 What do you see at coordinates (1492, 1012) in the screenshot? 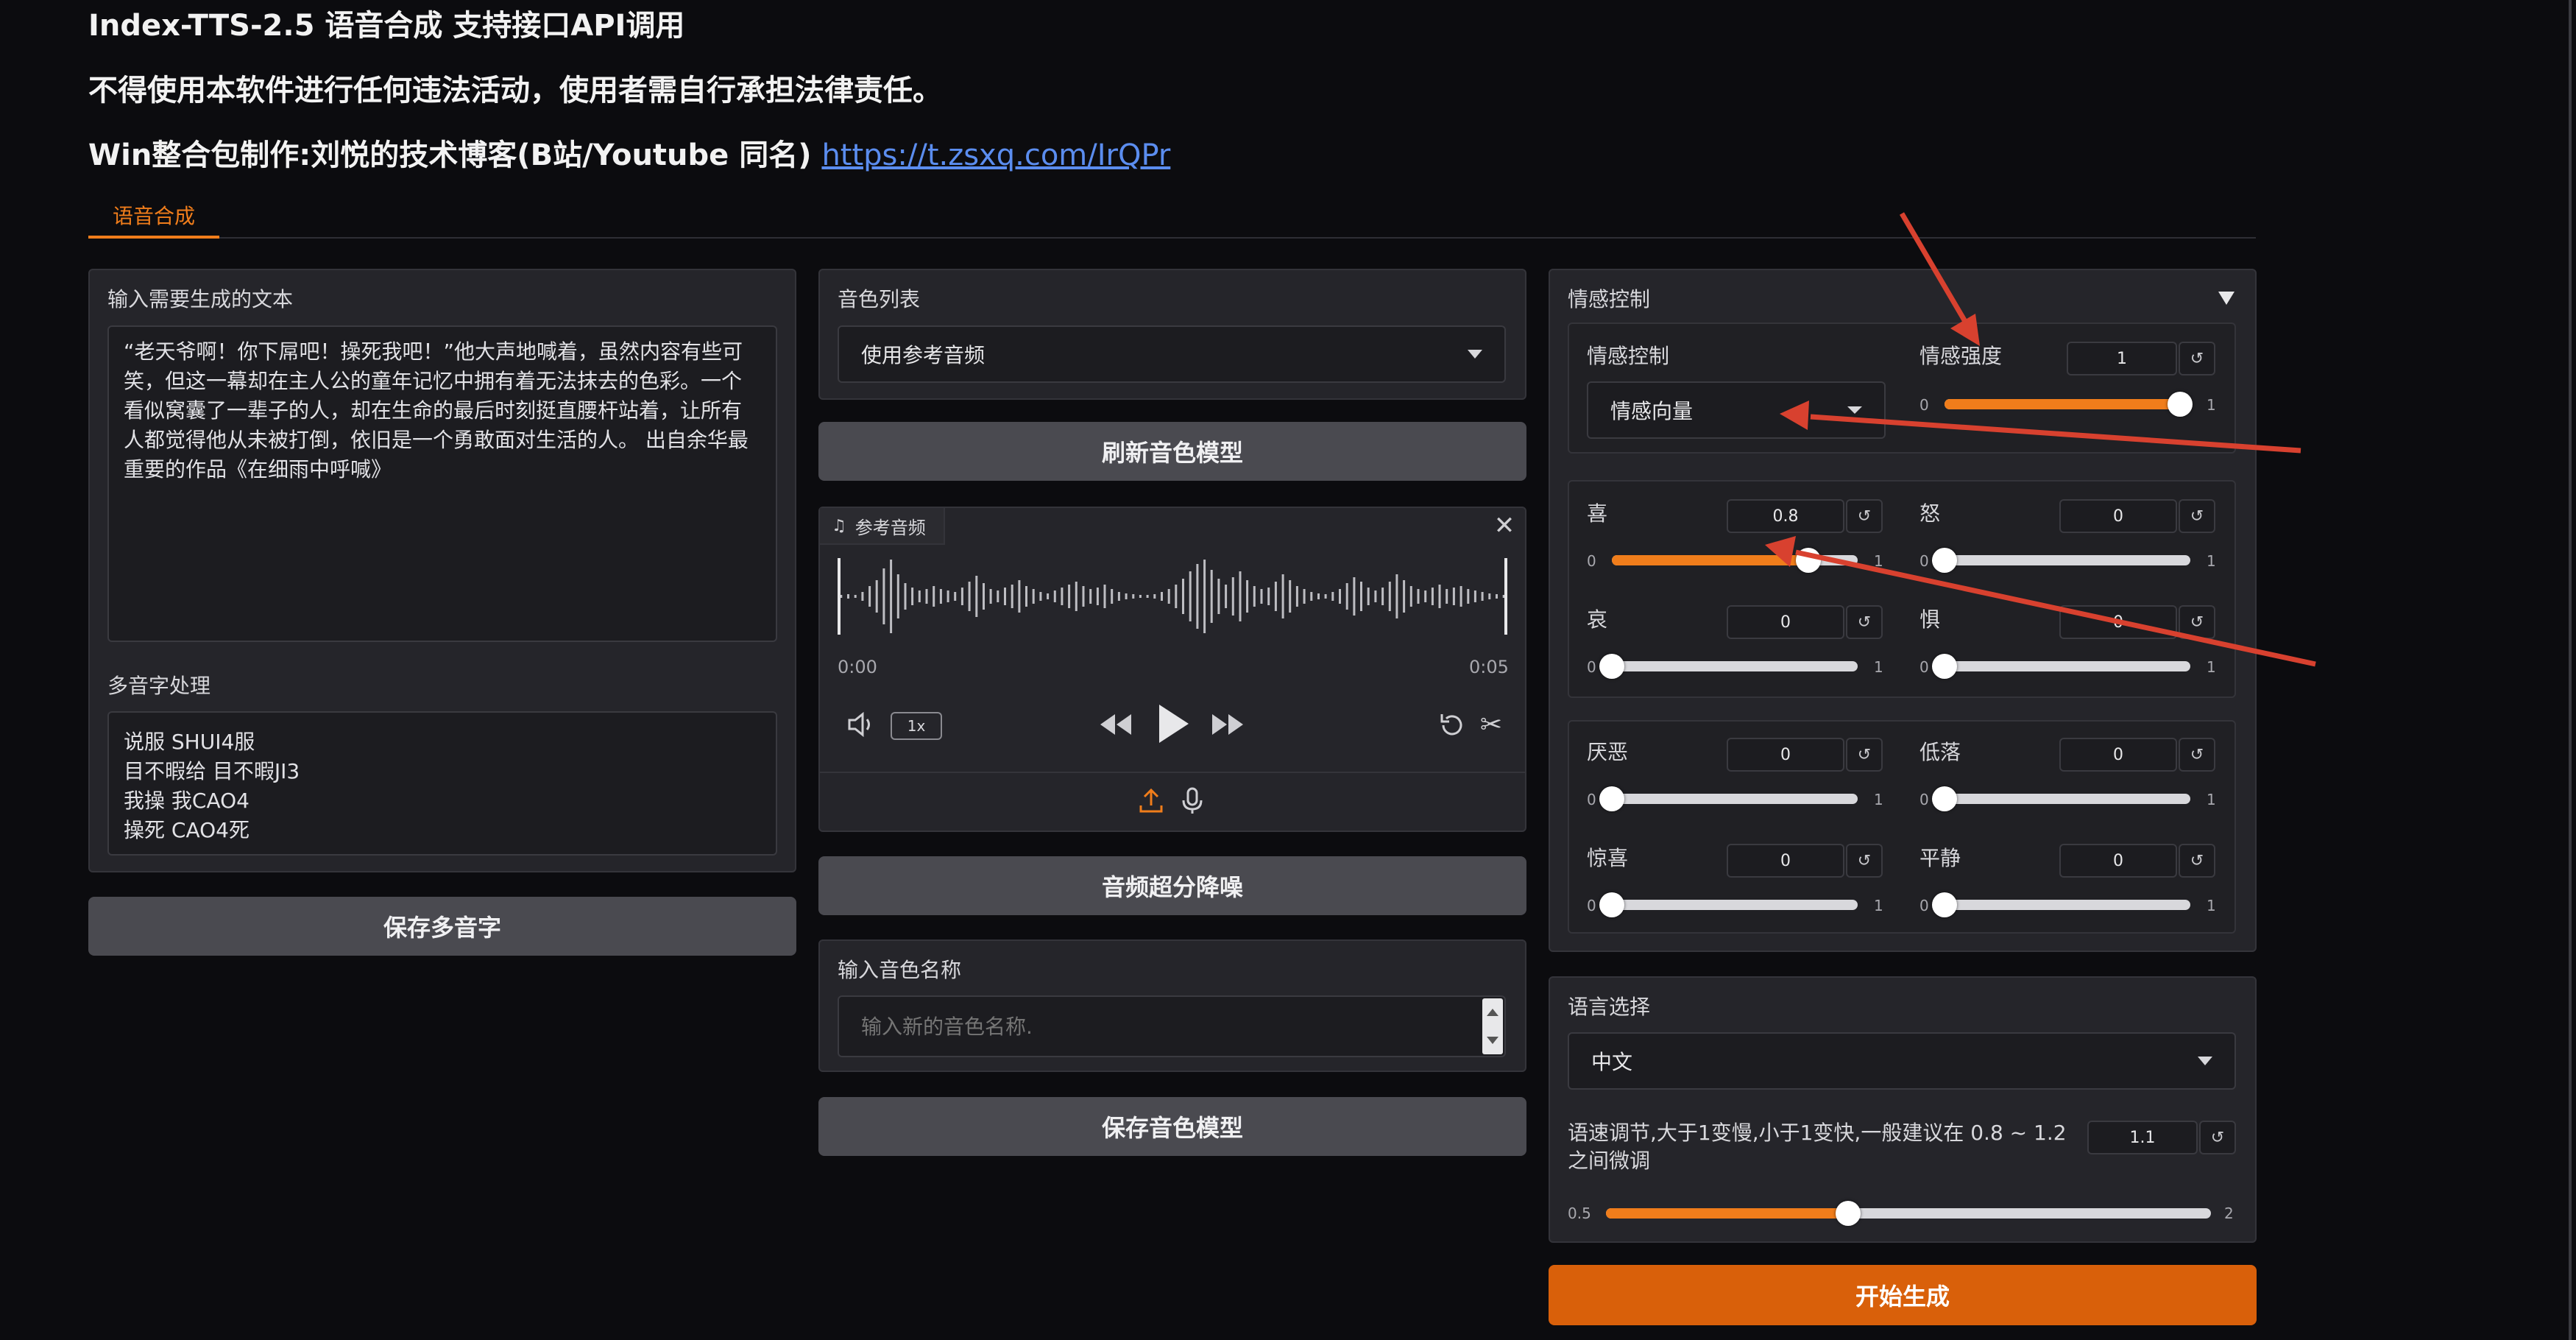
I see `scroll-up-icon` at bounding box center [1492, 1012].